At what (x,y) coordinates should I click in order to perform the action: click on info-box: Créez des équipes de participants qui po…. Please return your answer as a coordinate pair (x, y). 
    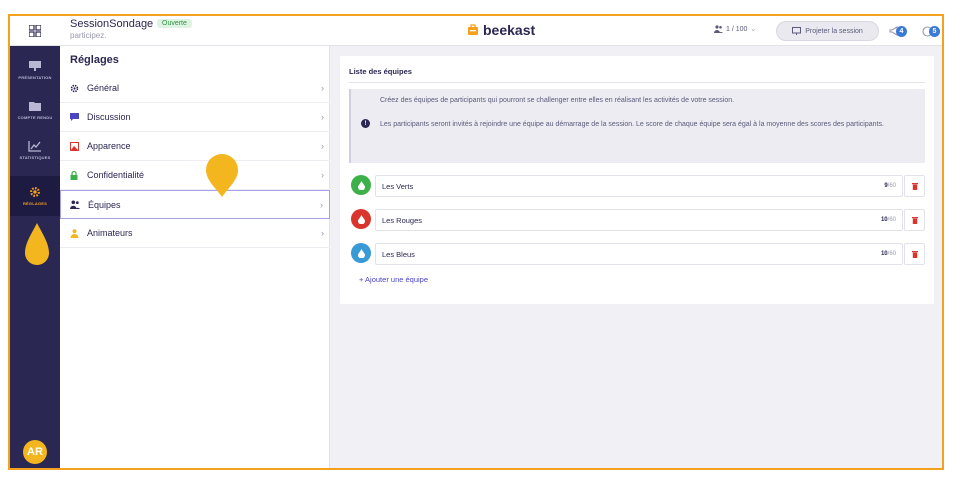
    Looking at the image, I should click on (637, 126).